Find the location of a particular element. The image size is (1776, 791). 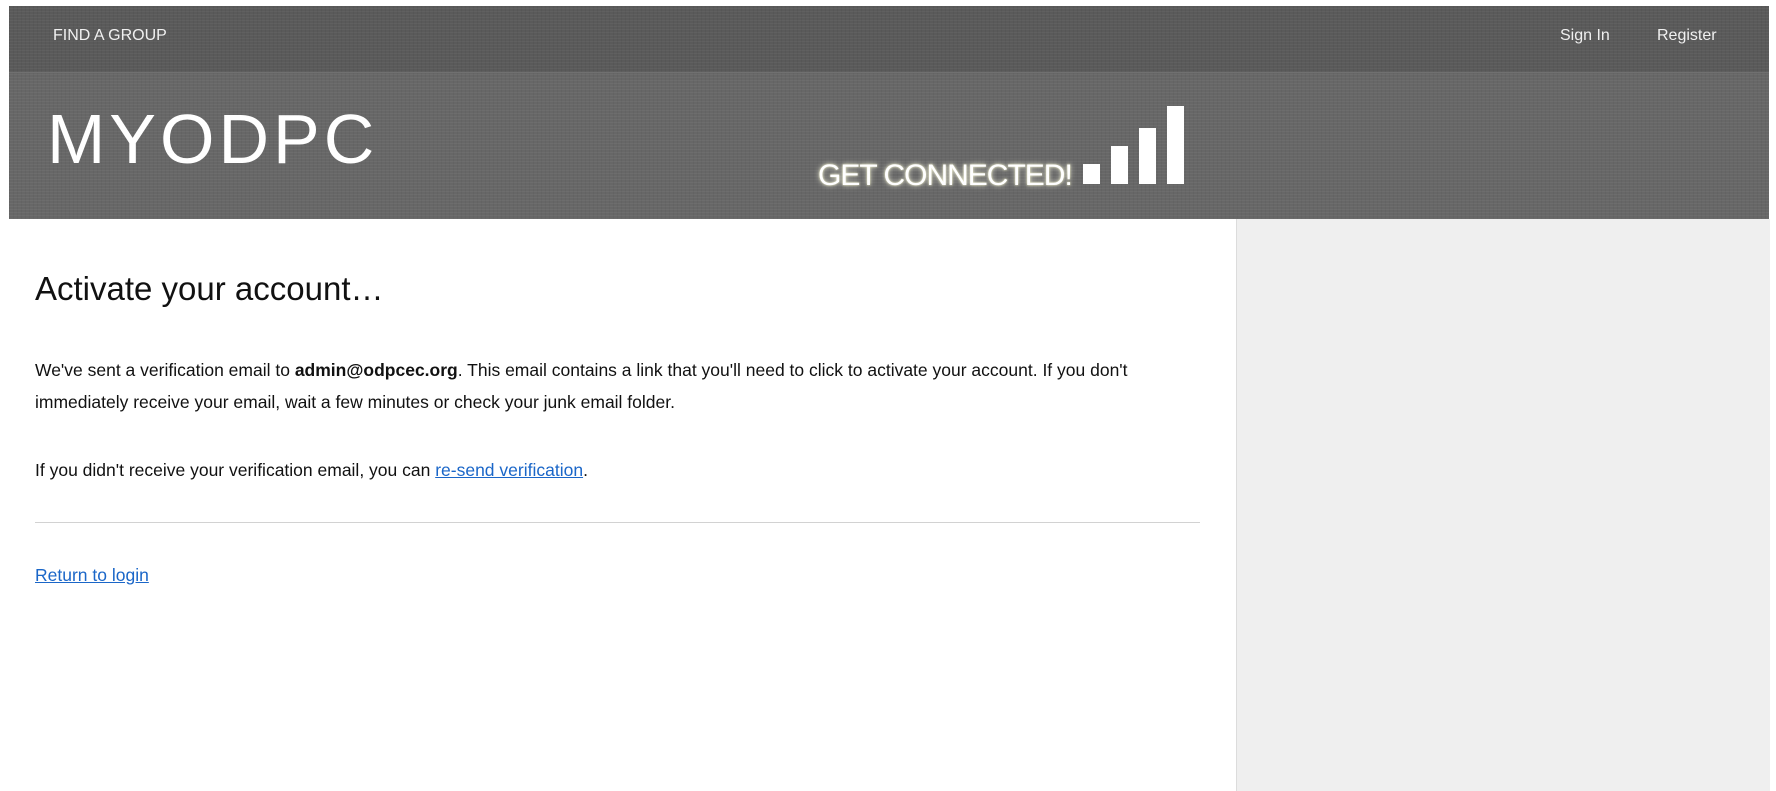

register-link: Register is located at coordinates (1687, 36).